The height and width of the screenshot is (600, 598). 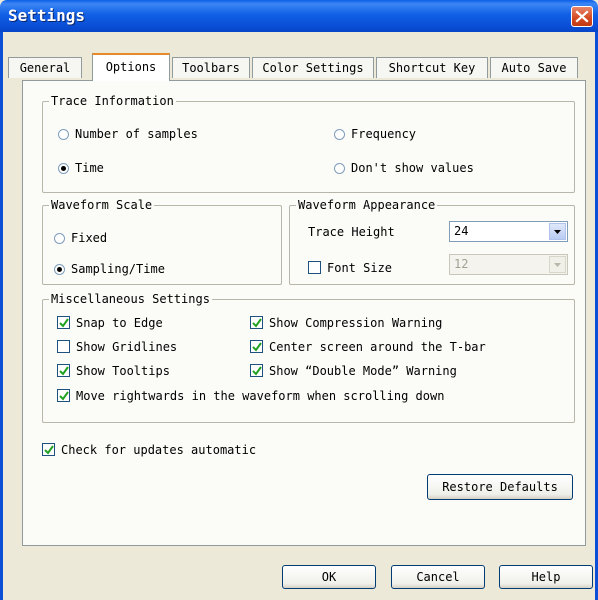 I want to click on show-gridlines-checkbox: Show Gridlines, so click(x=117, y=347).